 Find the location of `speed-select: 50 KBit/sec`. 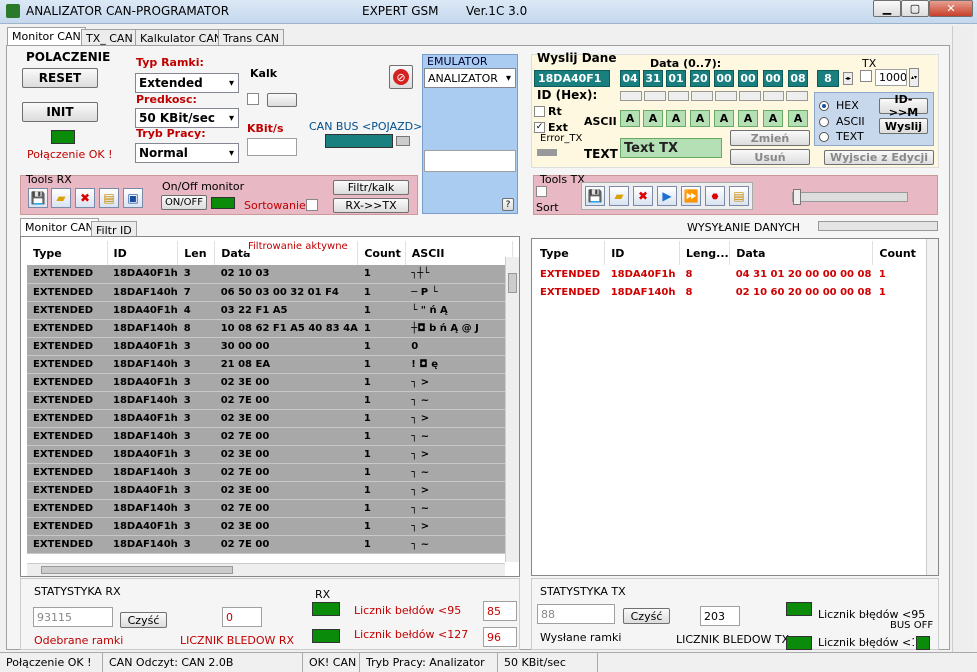

speed-select: 50 KBit/sec is located at coordinates (187, 118).